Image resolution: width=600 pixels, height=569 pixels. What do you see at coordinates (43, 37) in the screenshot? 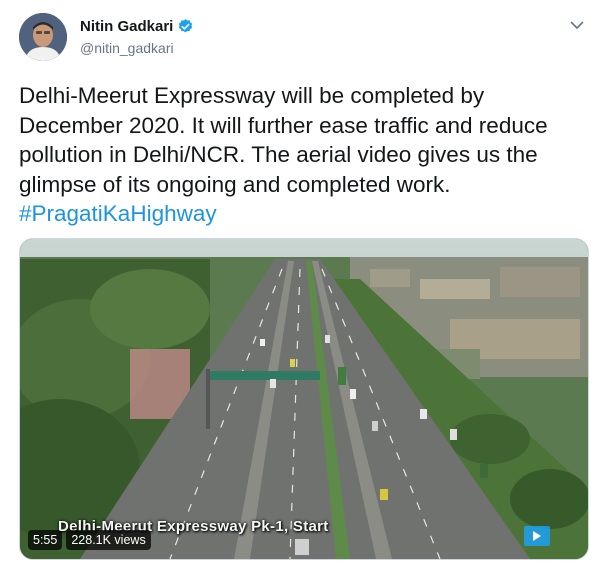
I see `avatar` at bounding box center [43, 37].